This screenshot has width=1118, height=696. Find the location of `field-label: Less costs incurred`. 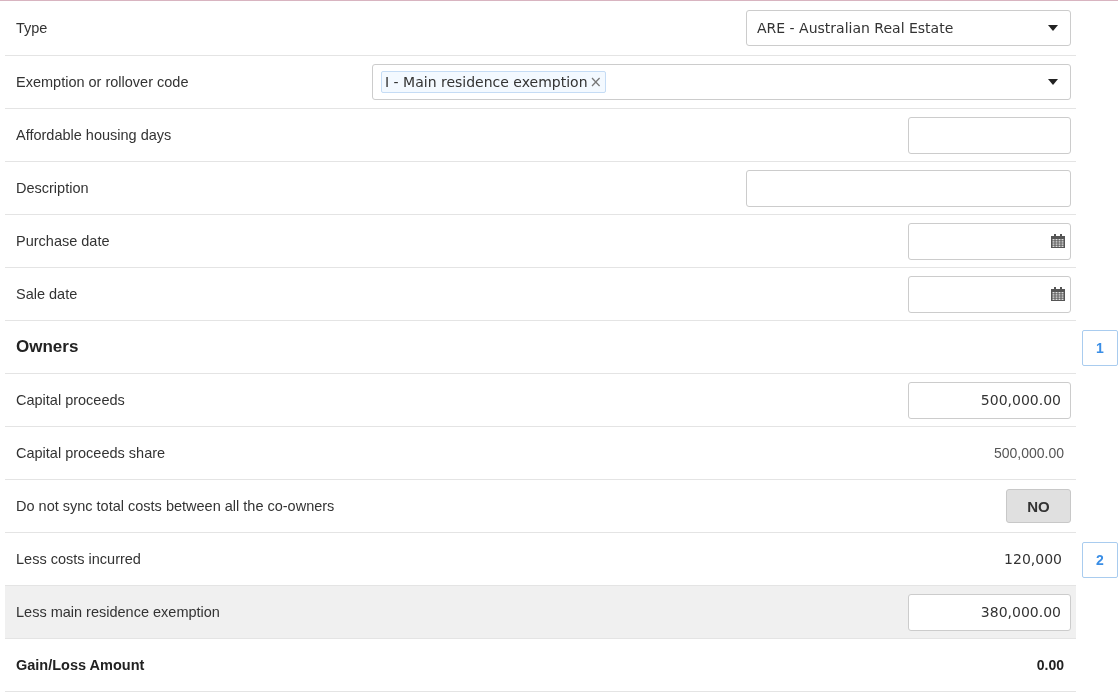

field-label: Less costs incurred is located at coordinates (78, 559).